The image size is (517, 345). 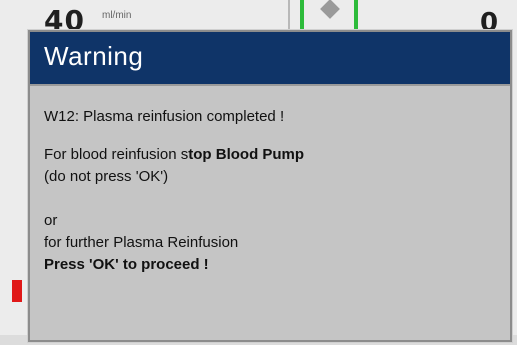 I want to click on alarm-marker, so click(x=17, y=291).